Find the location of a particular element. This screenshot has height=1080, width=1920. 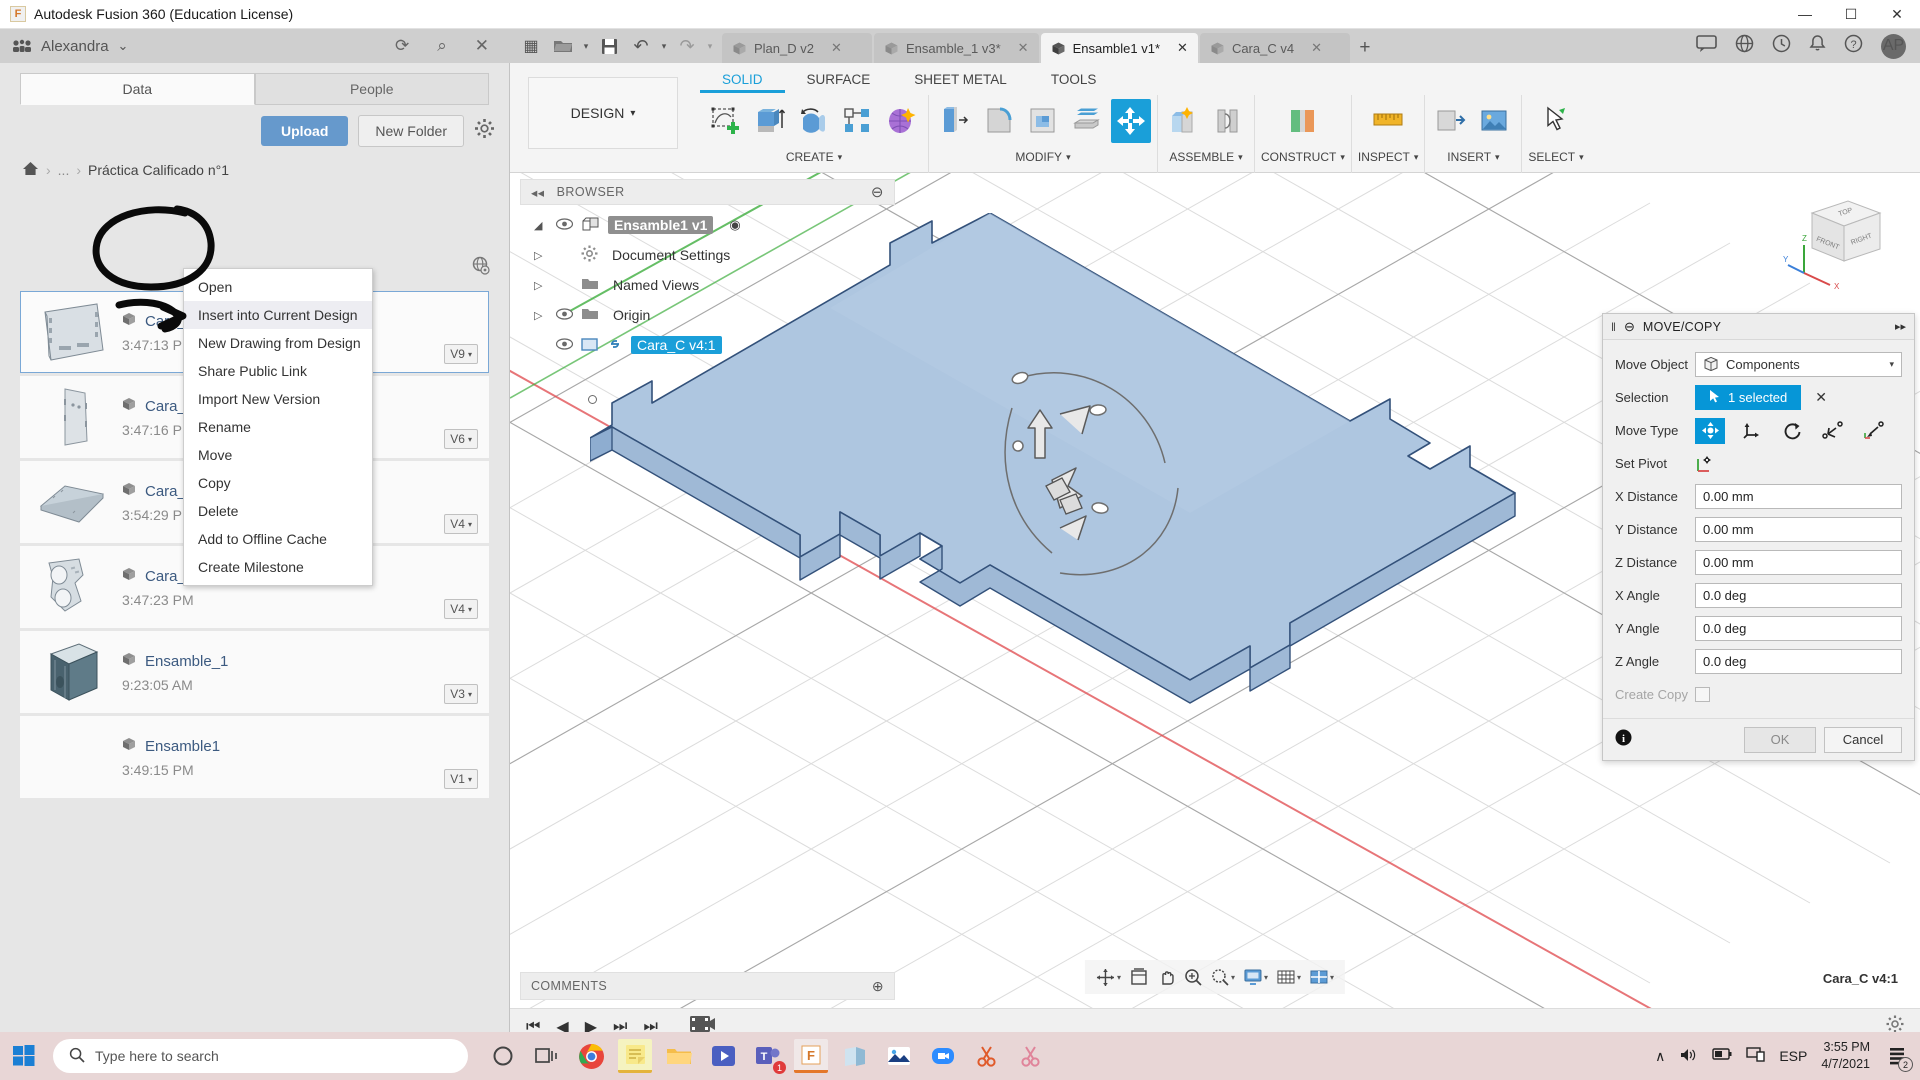

refresh-icon: ⟳ is located at coordinates (402, 46).